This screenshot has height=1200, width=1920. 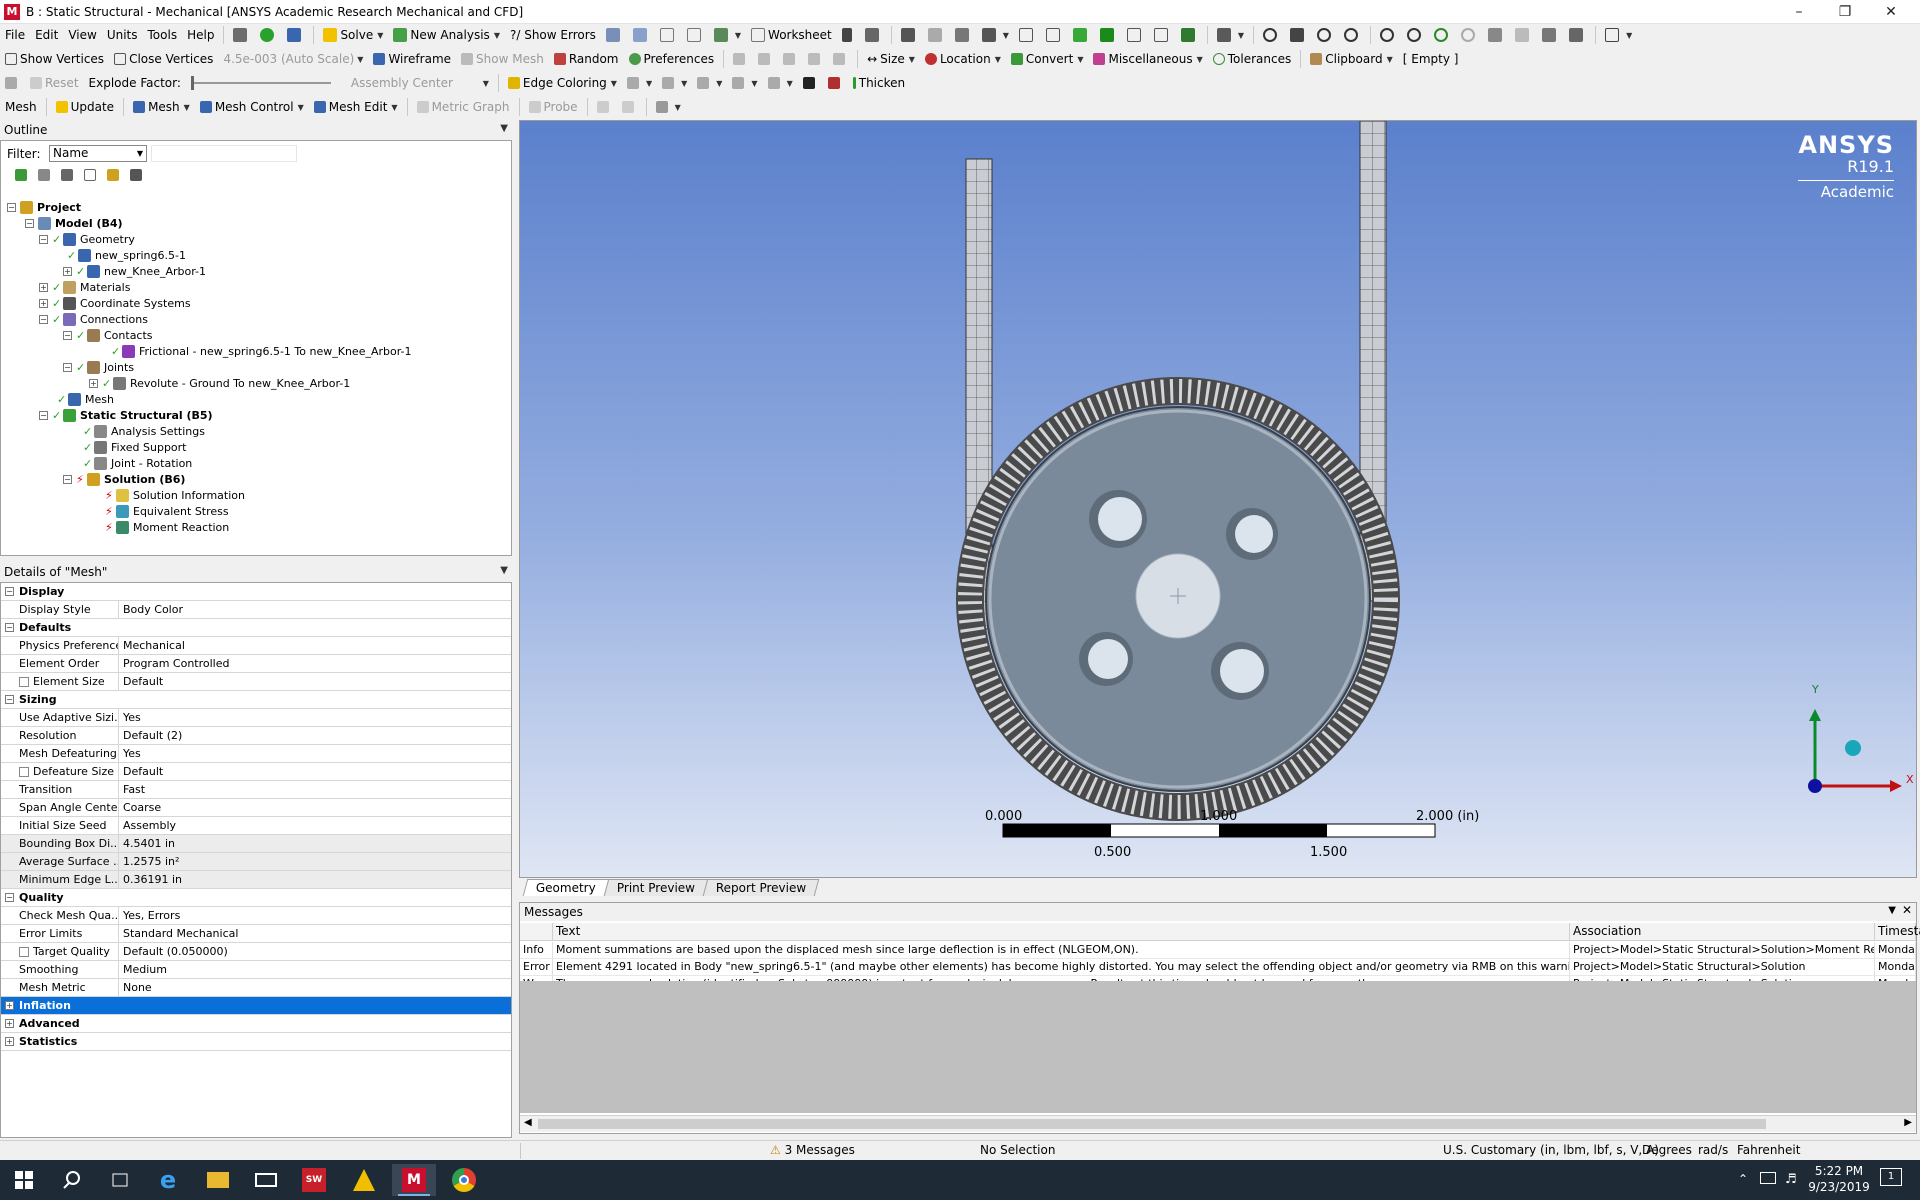 I want to click on tree-item-static-structural: − ✓ Static Structural (B5), so click(x=126, y=415).